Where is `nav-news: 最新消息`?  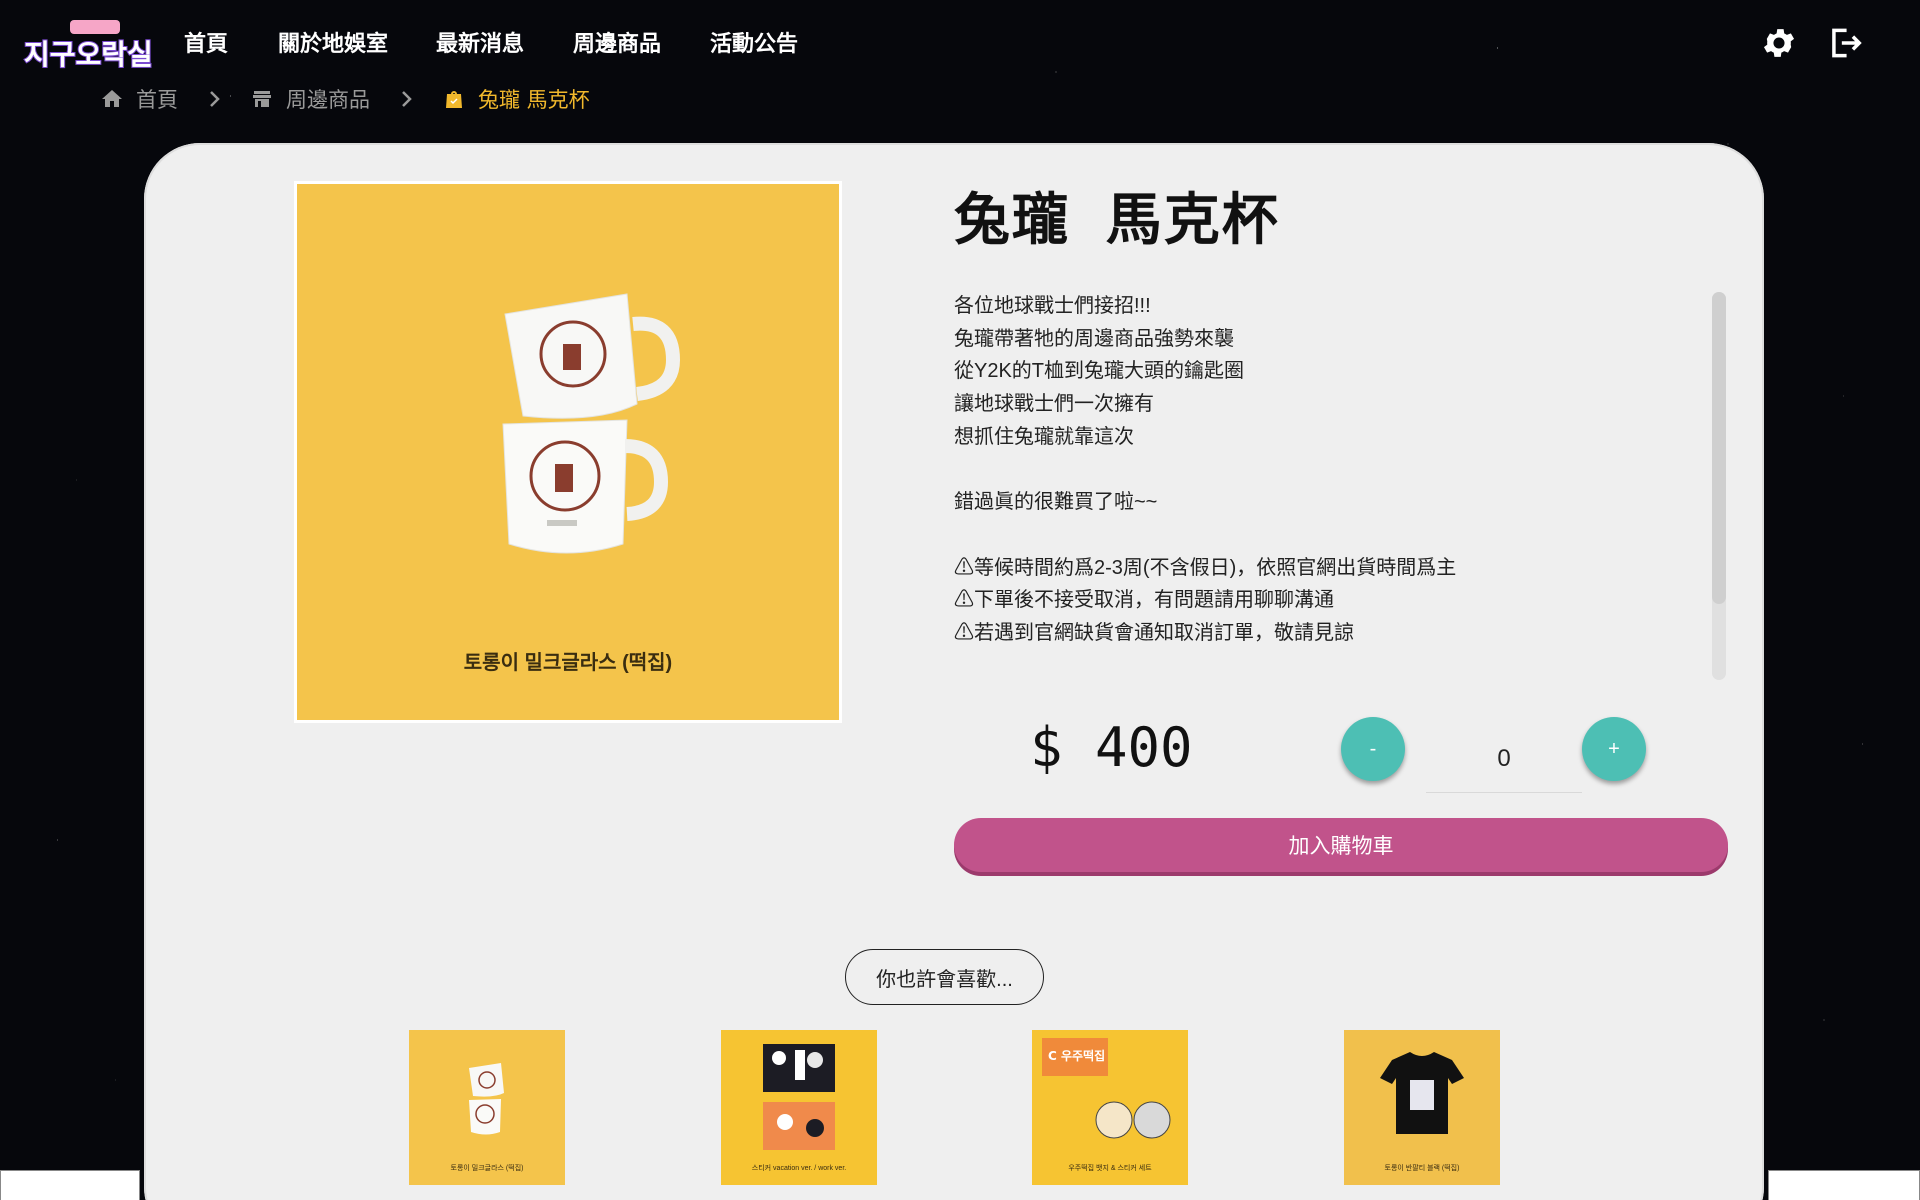
nav-news: 最新消息 is located at coordinates (480, 42).